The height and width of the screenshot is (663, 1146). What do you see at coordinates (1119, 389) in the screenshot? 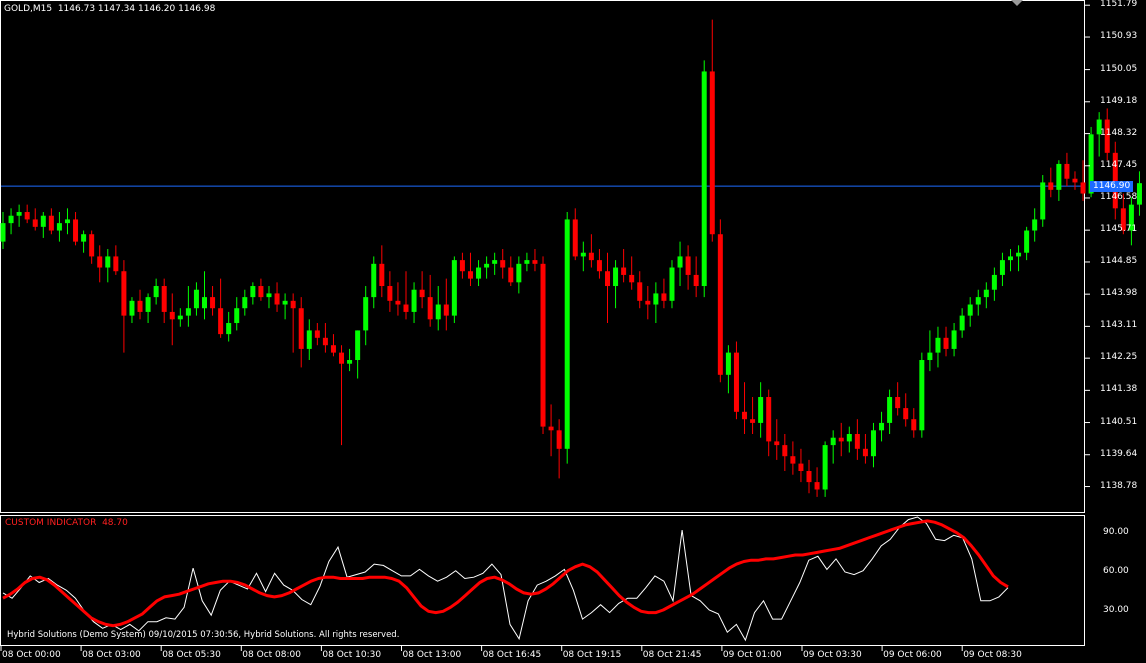
I see `price-axis-label: 1141.38` at bounding box center [1119, 389].